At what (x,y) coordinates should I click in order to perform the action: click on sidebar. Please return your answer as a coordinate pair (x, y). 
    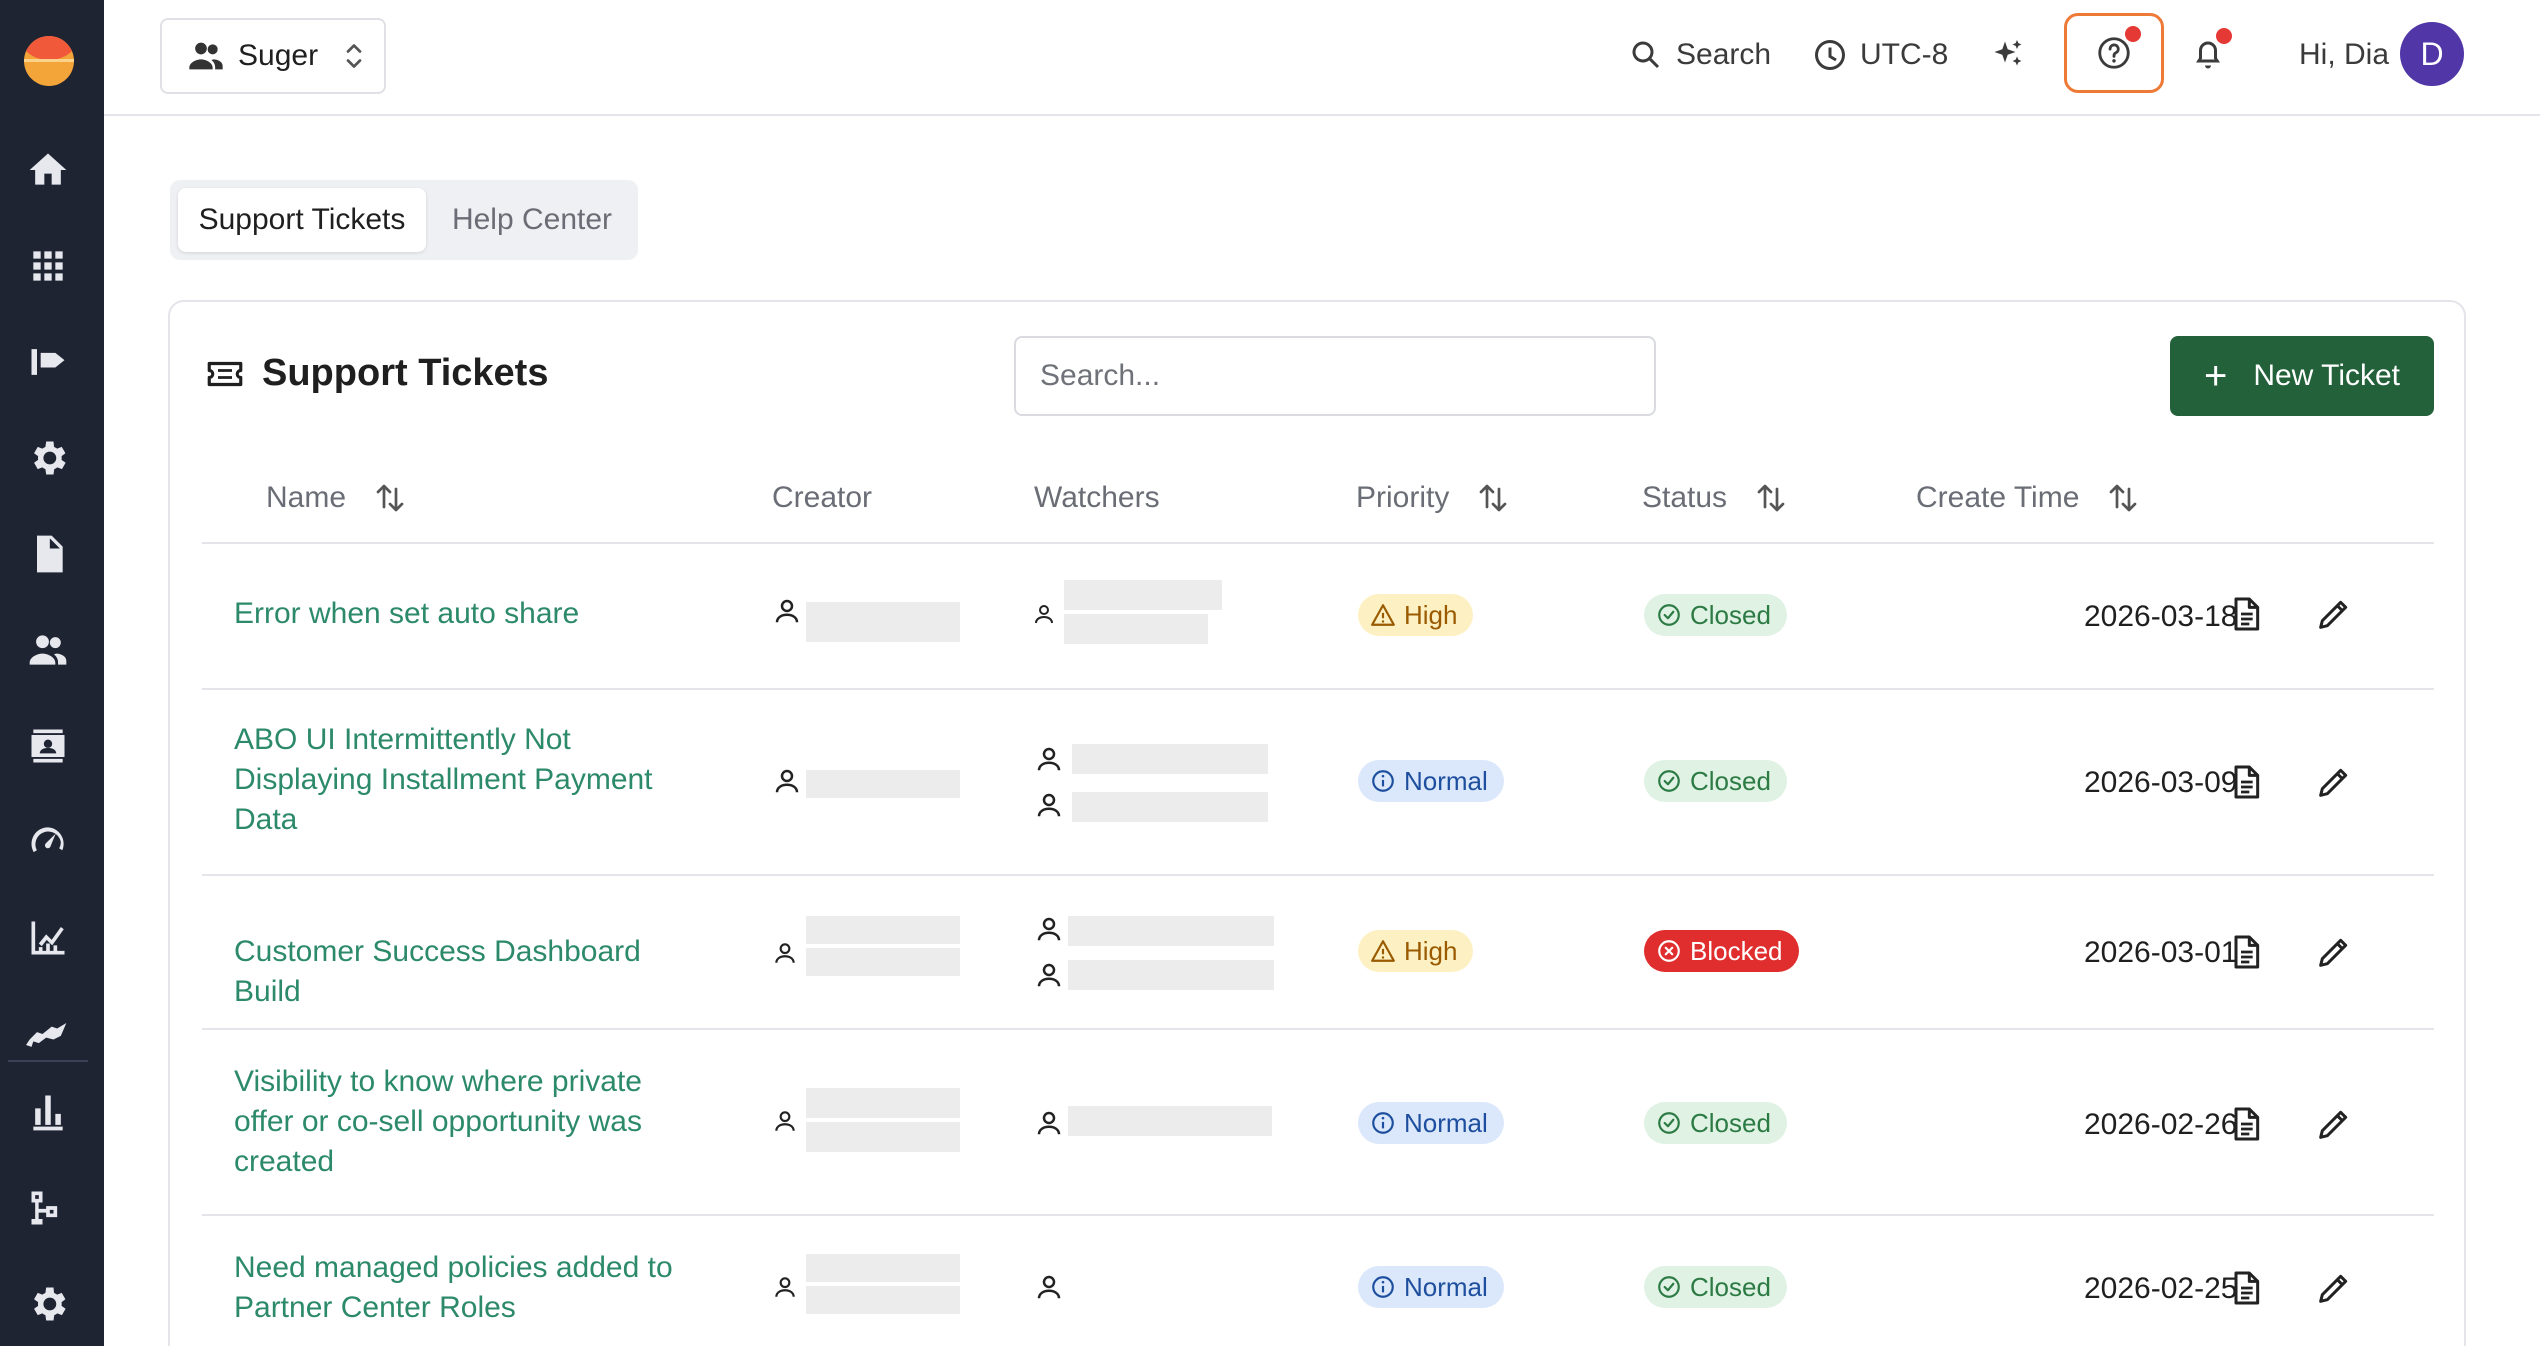
    Looking at the image, I should click on (52, 673).